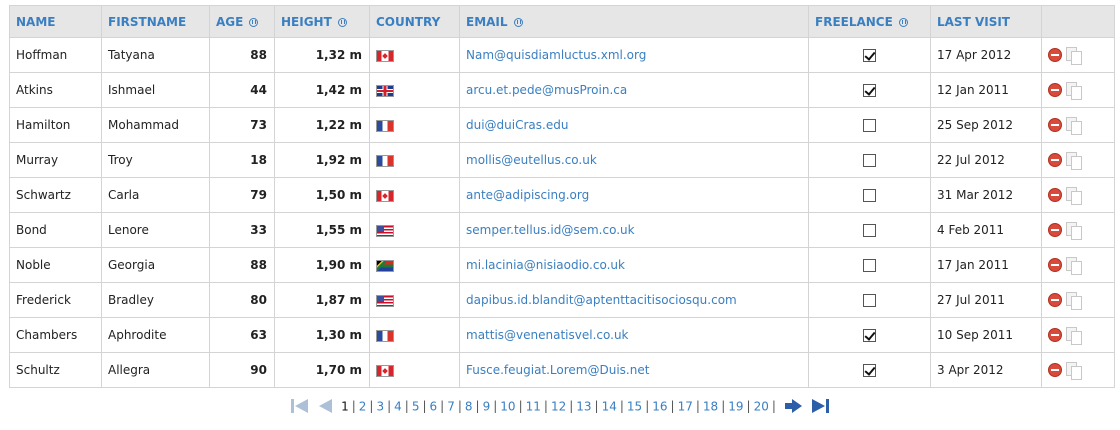 Image resolution: width=1120 pixels, height=430 pixels. Describe the element at coordinates (634, 230) in the screenshot. I see `email-link: semper.tellus.id@sem.co.uk` at that location.